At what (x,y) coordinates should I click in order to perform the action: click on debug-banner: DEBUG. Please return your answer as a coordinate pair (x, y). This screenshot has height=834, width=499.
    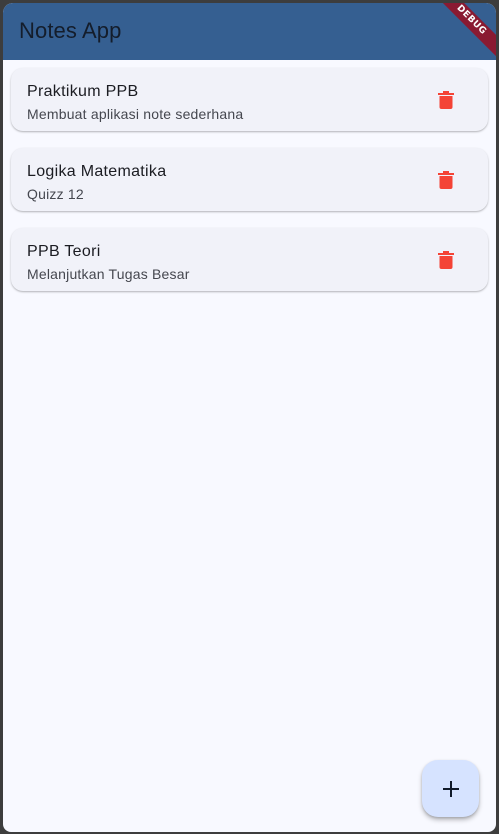
    Looking at the image, I should click on (461, 31).